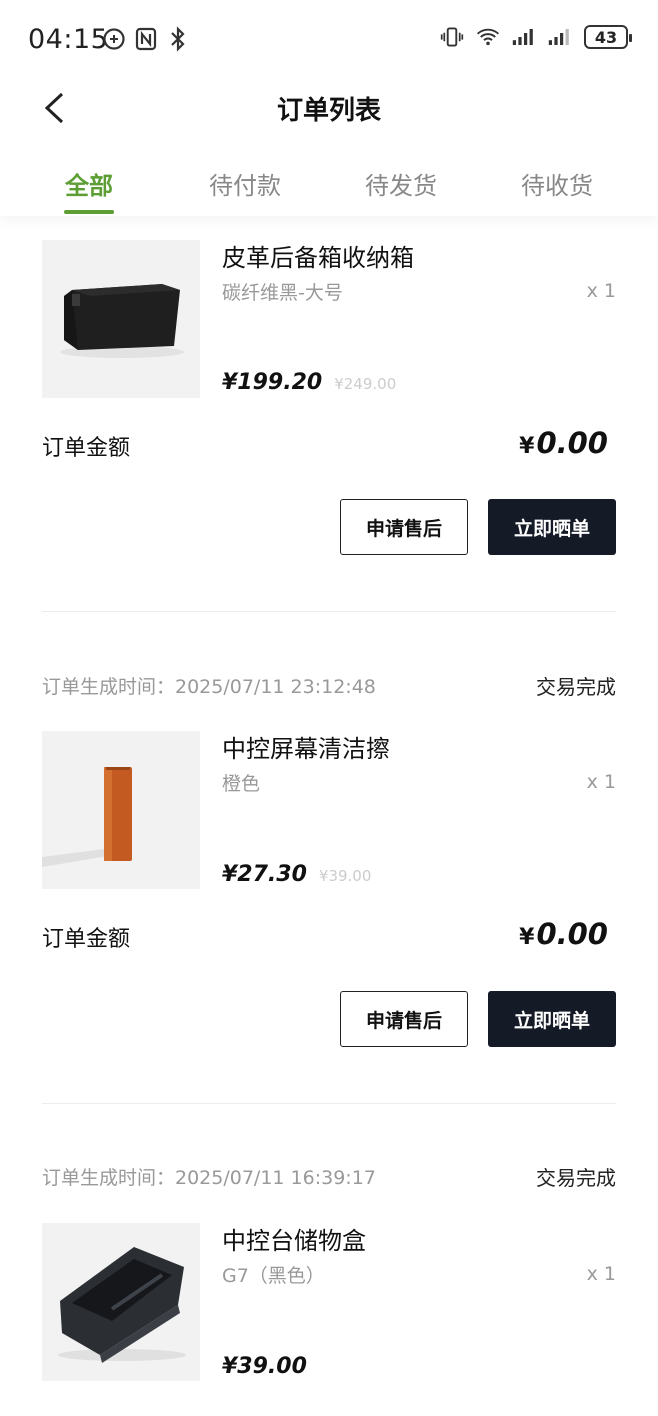  I want to click on order-header: 订单生成时间：2025/07/11 23:12:48 交易完成, so click(329, 685).